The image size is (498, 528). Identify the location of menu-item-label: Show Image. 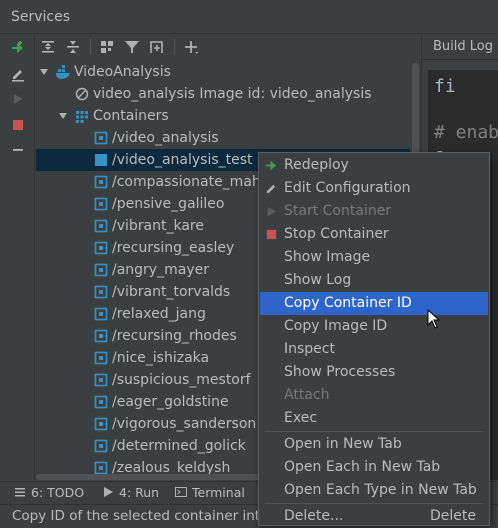
(327, 257).